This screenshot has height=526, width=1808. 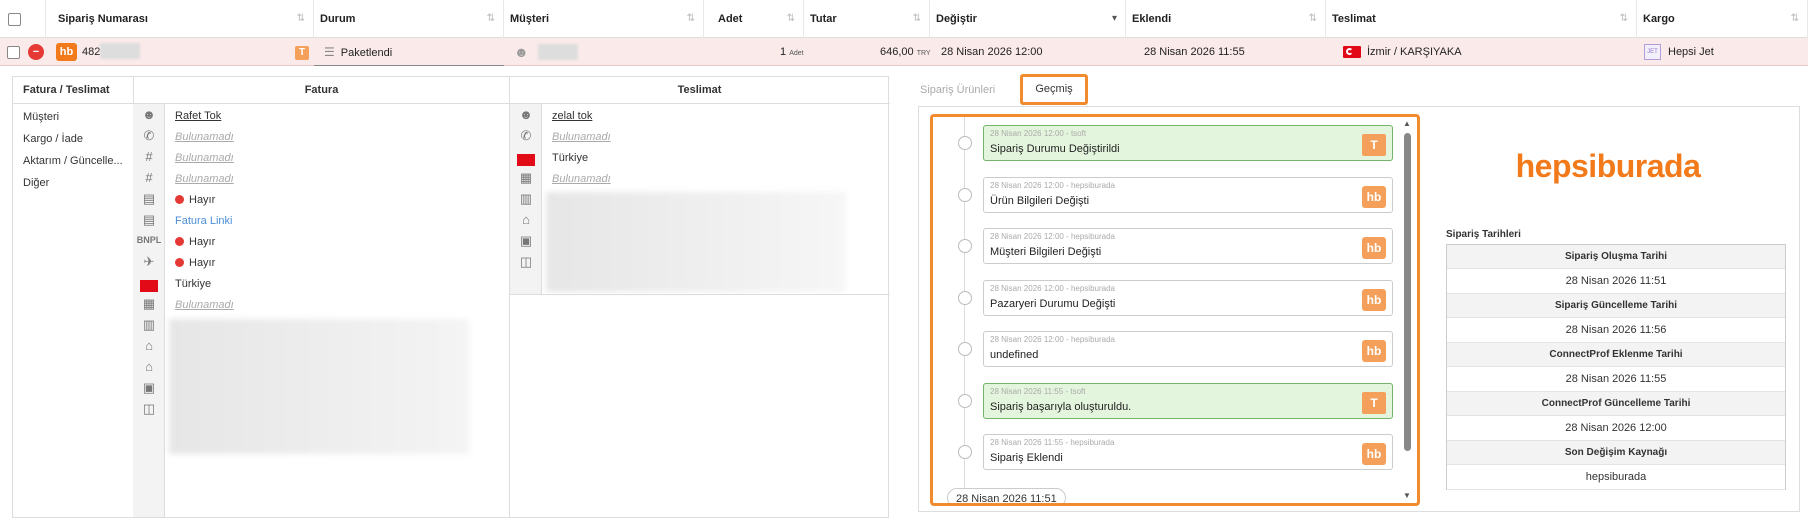 What do you see at coordinates (526, 219) in the screenshot?
I see `house-icon: ⌂` at bounding box center [526, 219].